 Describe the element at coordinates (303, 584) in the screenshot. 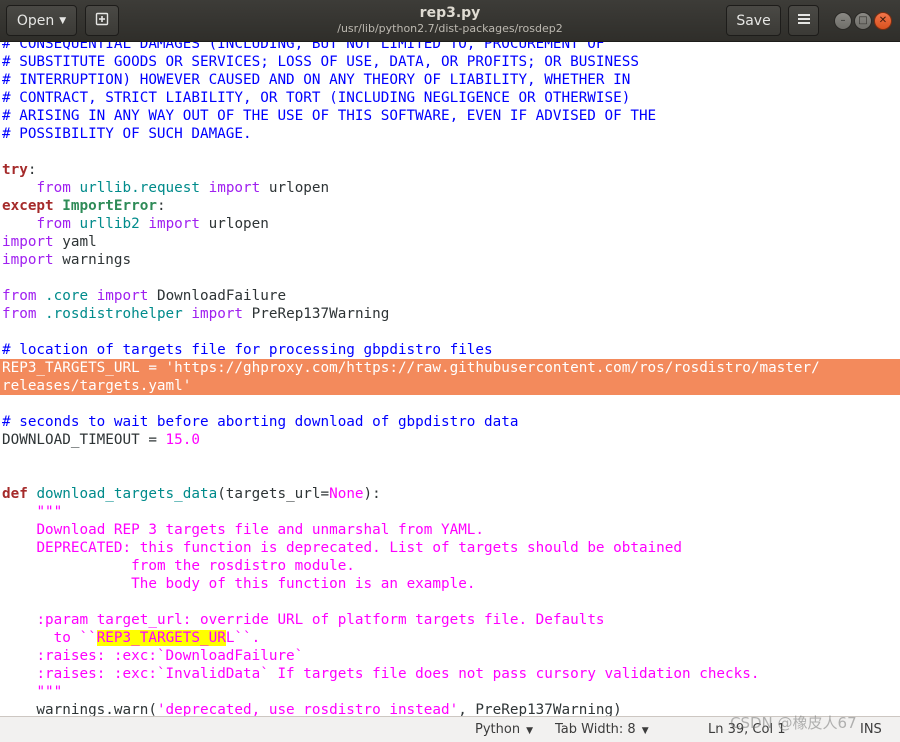

I see `code-token: The body of this function is an example.` at that location.